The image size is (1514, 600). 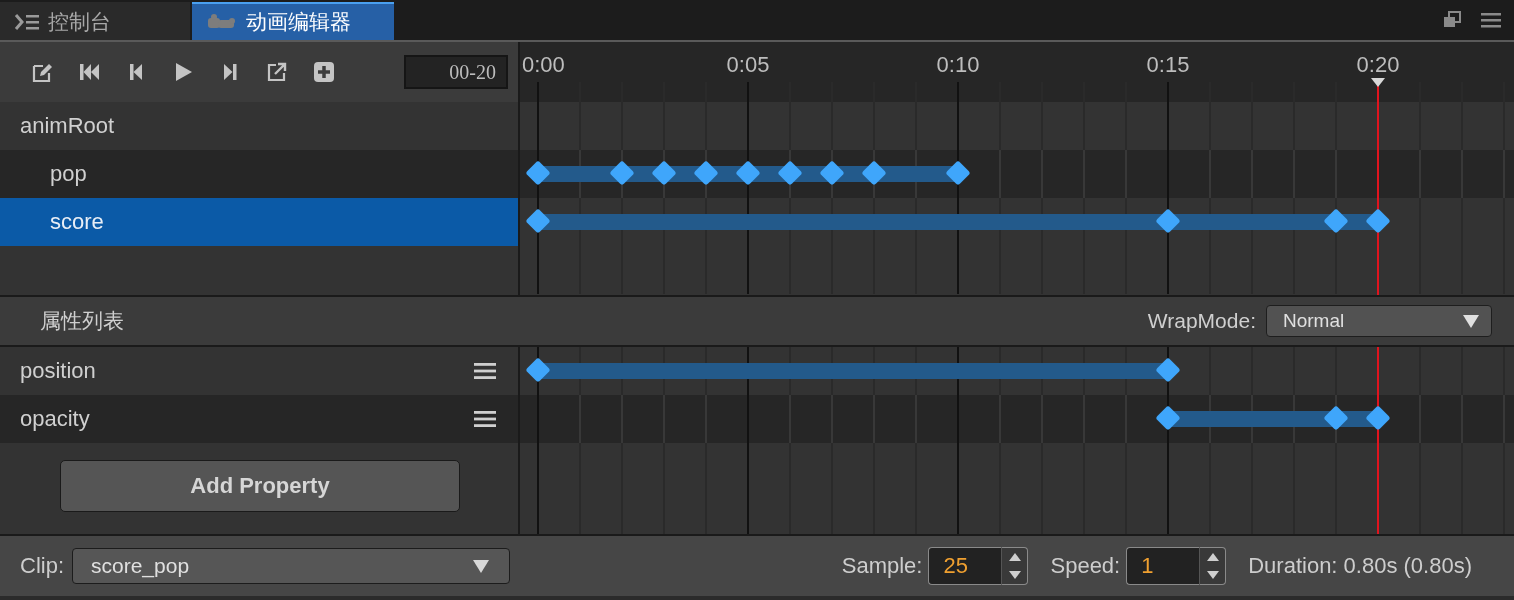 I want to click on duration-text: Duration: 0.80s (0.80s), so click(x=1360, y=566).